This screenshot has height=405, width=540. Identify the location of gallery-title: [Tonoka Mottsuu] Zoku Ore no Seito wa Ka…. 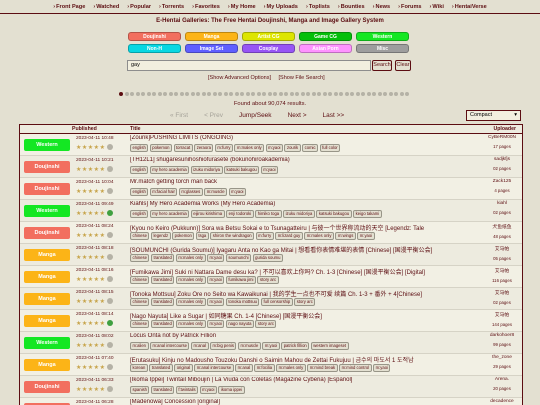
(305, 293).